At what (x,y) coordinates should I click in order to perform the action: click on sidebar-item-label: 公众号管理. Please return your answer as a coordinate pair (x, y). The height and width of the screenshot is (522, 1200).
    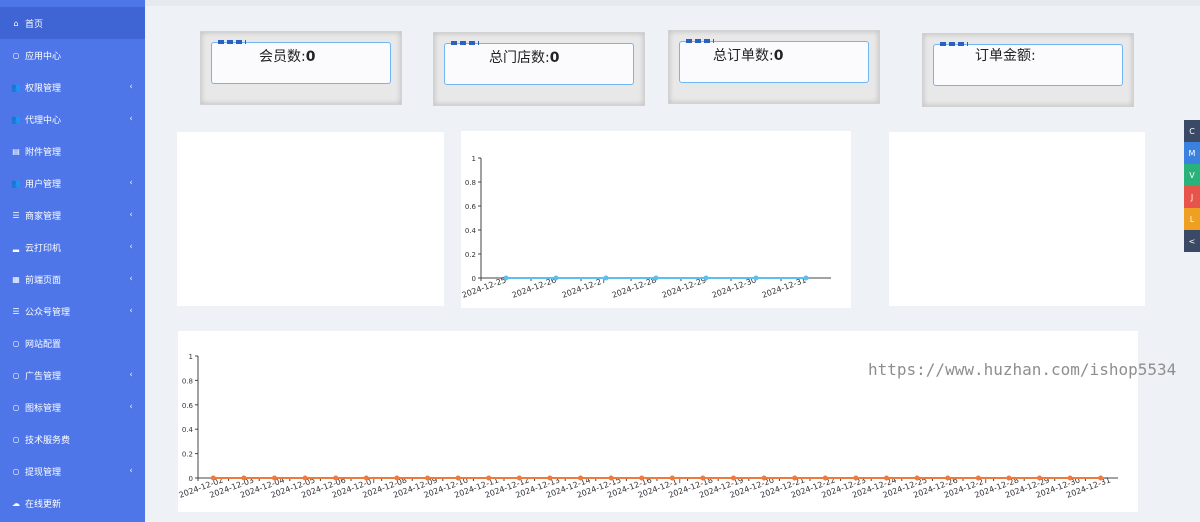
    Looking at the image, I should click on (48, 312).